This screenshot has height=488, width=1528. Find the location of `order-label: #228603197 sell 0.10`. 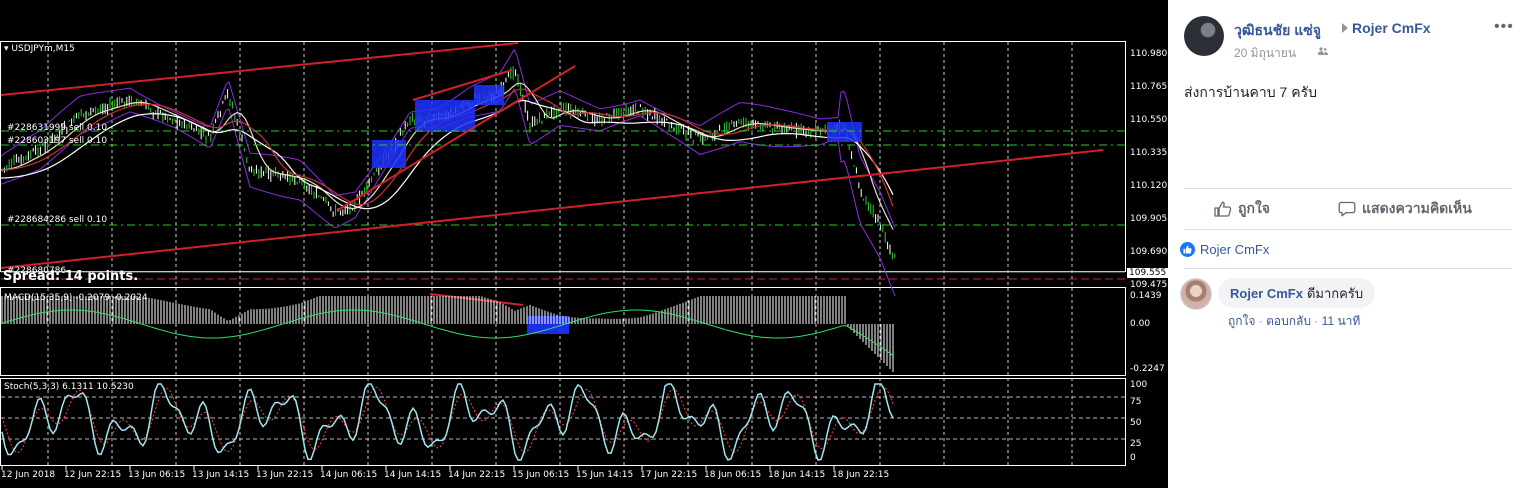

order-label: #228603197 sell 0.10 is located at coordinates (57, 141).